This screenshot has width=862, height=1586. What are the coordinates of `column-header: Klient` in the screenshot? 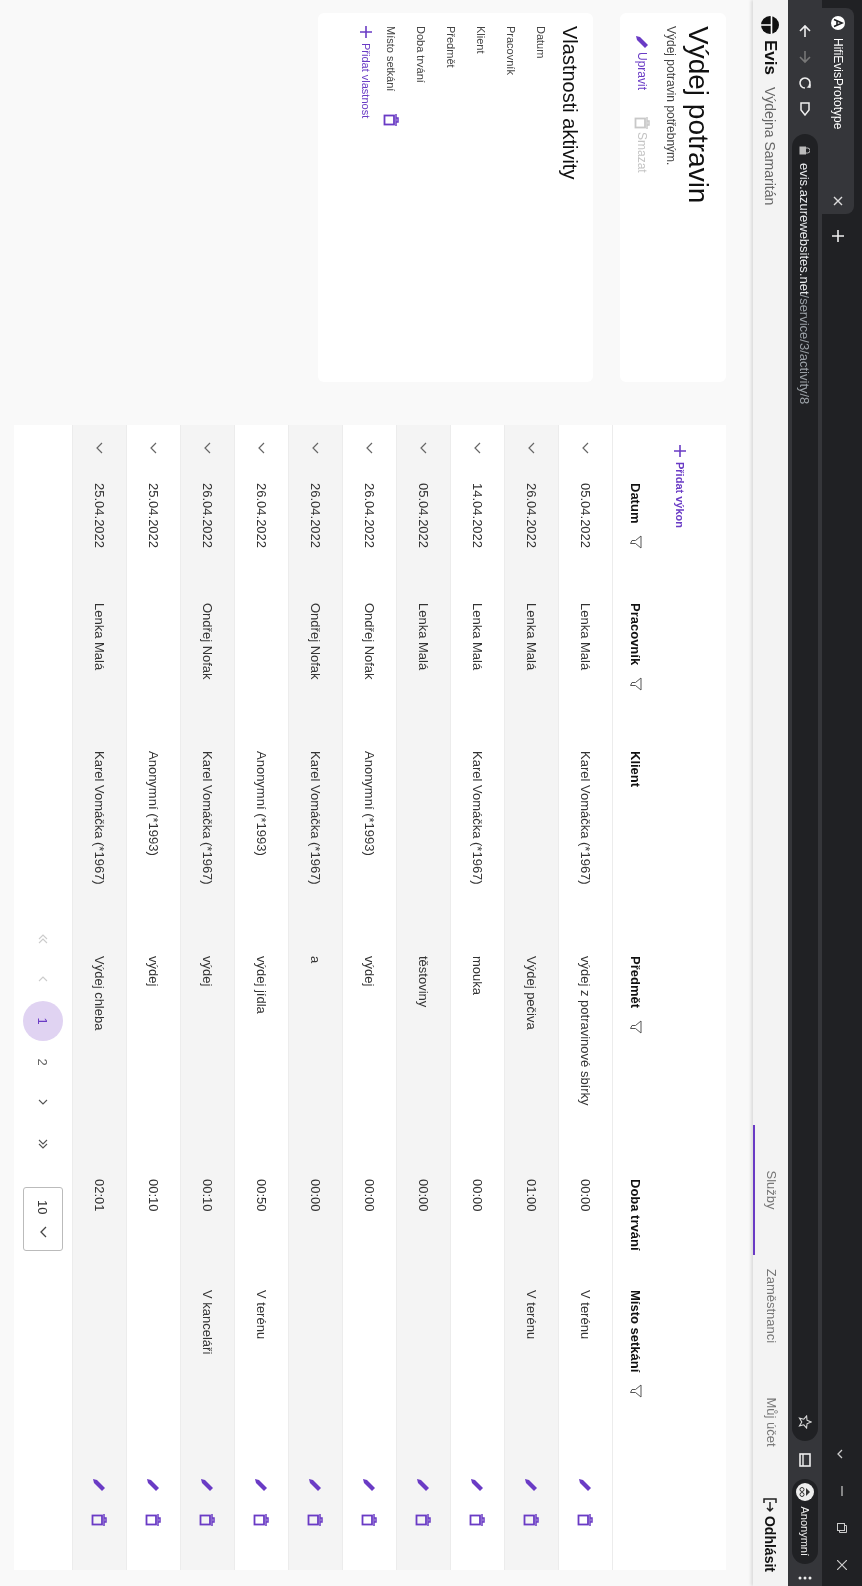 It's located at (636, 769).